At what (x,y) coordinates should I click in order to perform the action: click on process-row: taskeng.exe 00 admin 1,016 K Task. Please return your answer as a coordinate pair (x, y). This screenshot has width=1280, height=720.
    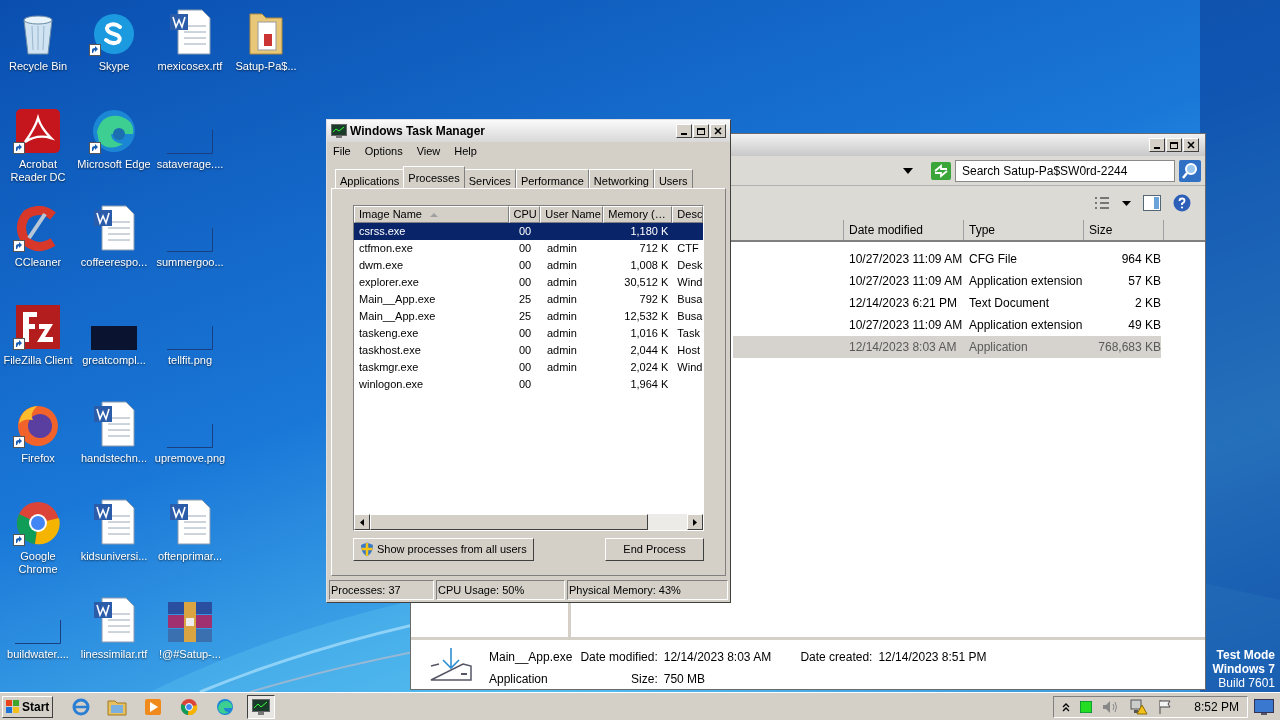
    Looking at the image, I should click on (528, 333).